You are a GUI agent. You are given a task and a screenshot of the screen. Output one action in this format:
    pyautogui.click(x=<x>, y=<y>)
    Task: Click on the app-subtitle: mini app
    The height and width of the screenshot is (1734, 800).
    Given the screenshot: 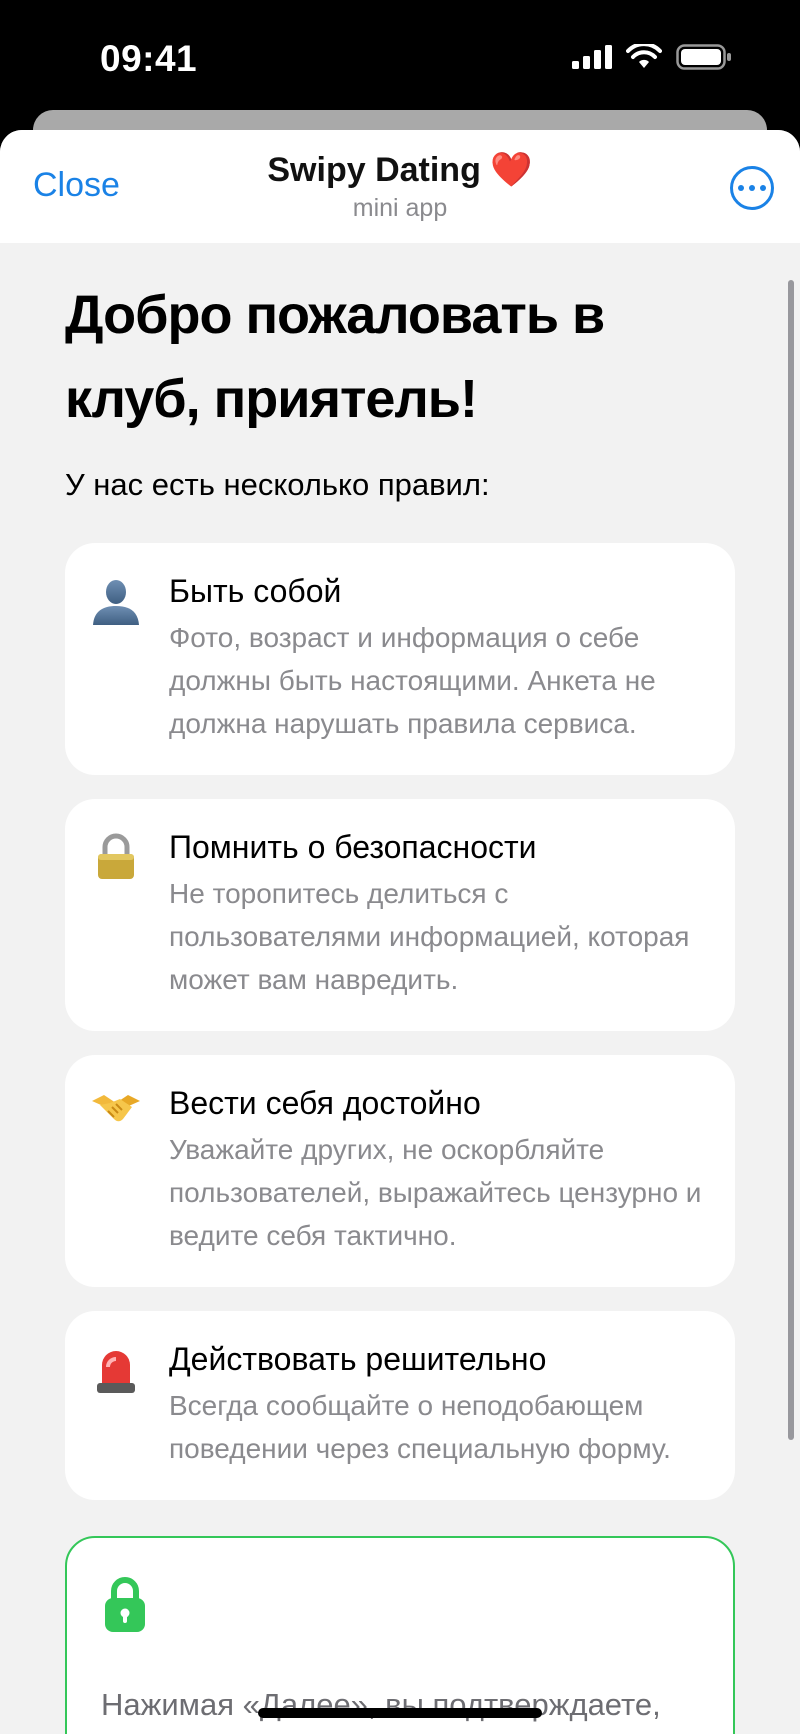 What is the action you would take?
    pyautogui.click(x=400, y=208)
    